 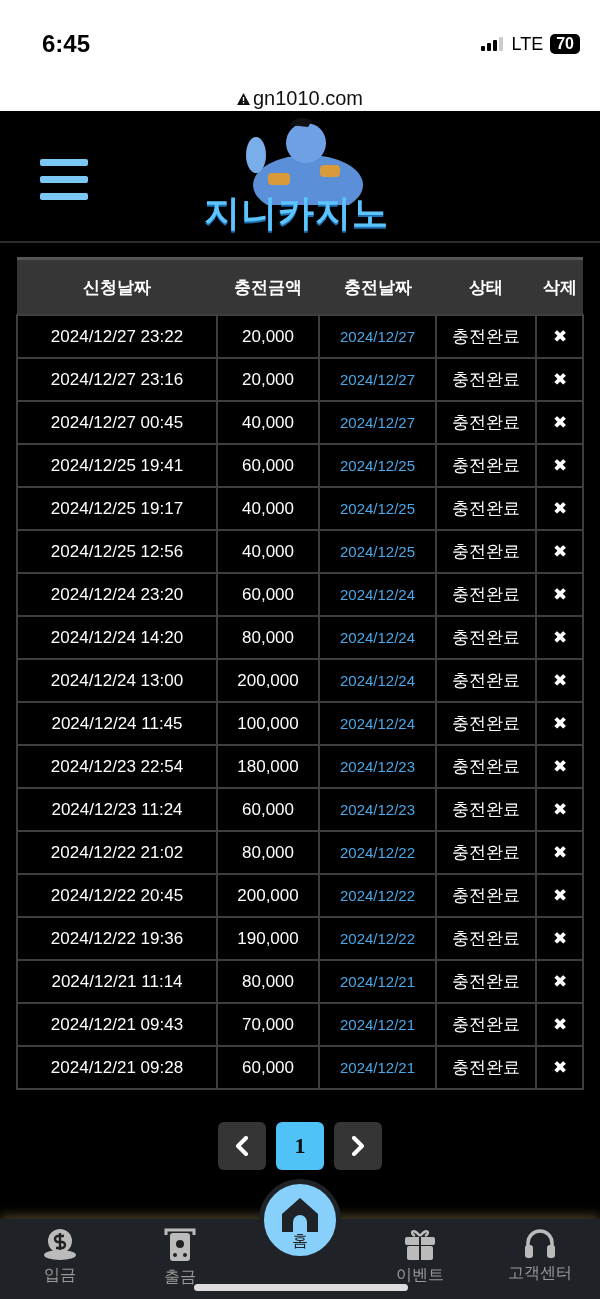 I want to click on column-header: 충전날짜, so click(x=377, y=286).